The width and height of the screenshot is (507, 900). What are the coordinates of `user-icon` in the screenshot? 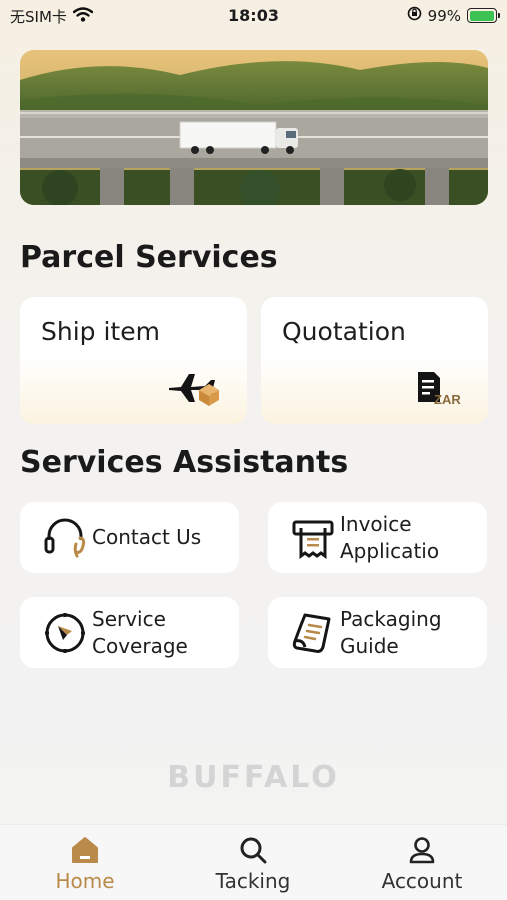 It's located at (422, 850).